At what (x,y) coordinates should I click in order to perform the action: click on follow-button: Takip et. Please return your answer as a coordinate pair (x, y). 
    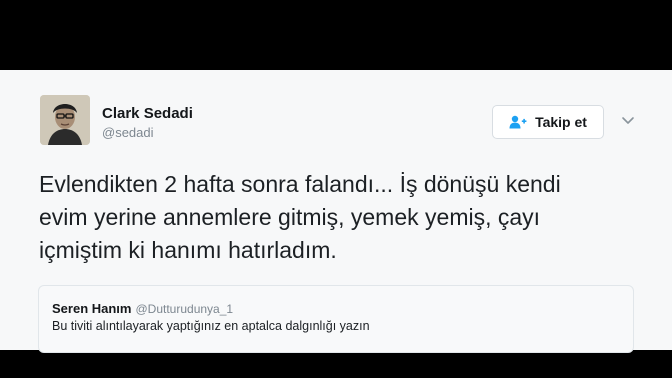
    Looking at the image, I should click on (548, 122).